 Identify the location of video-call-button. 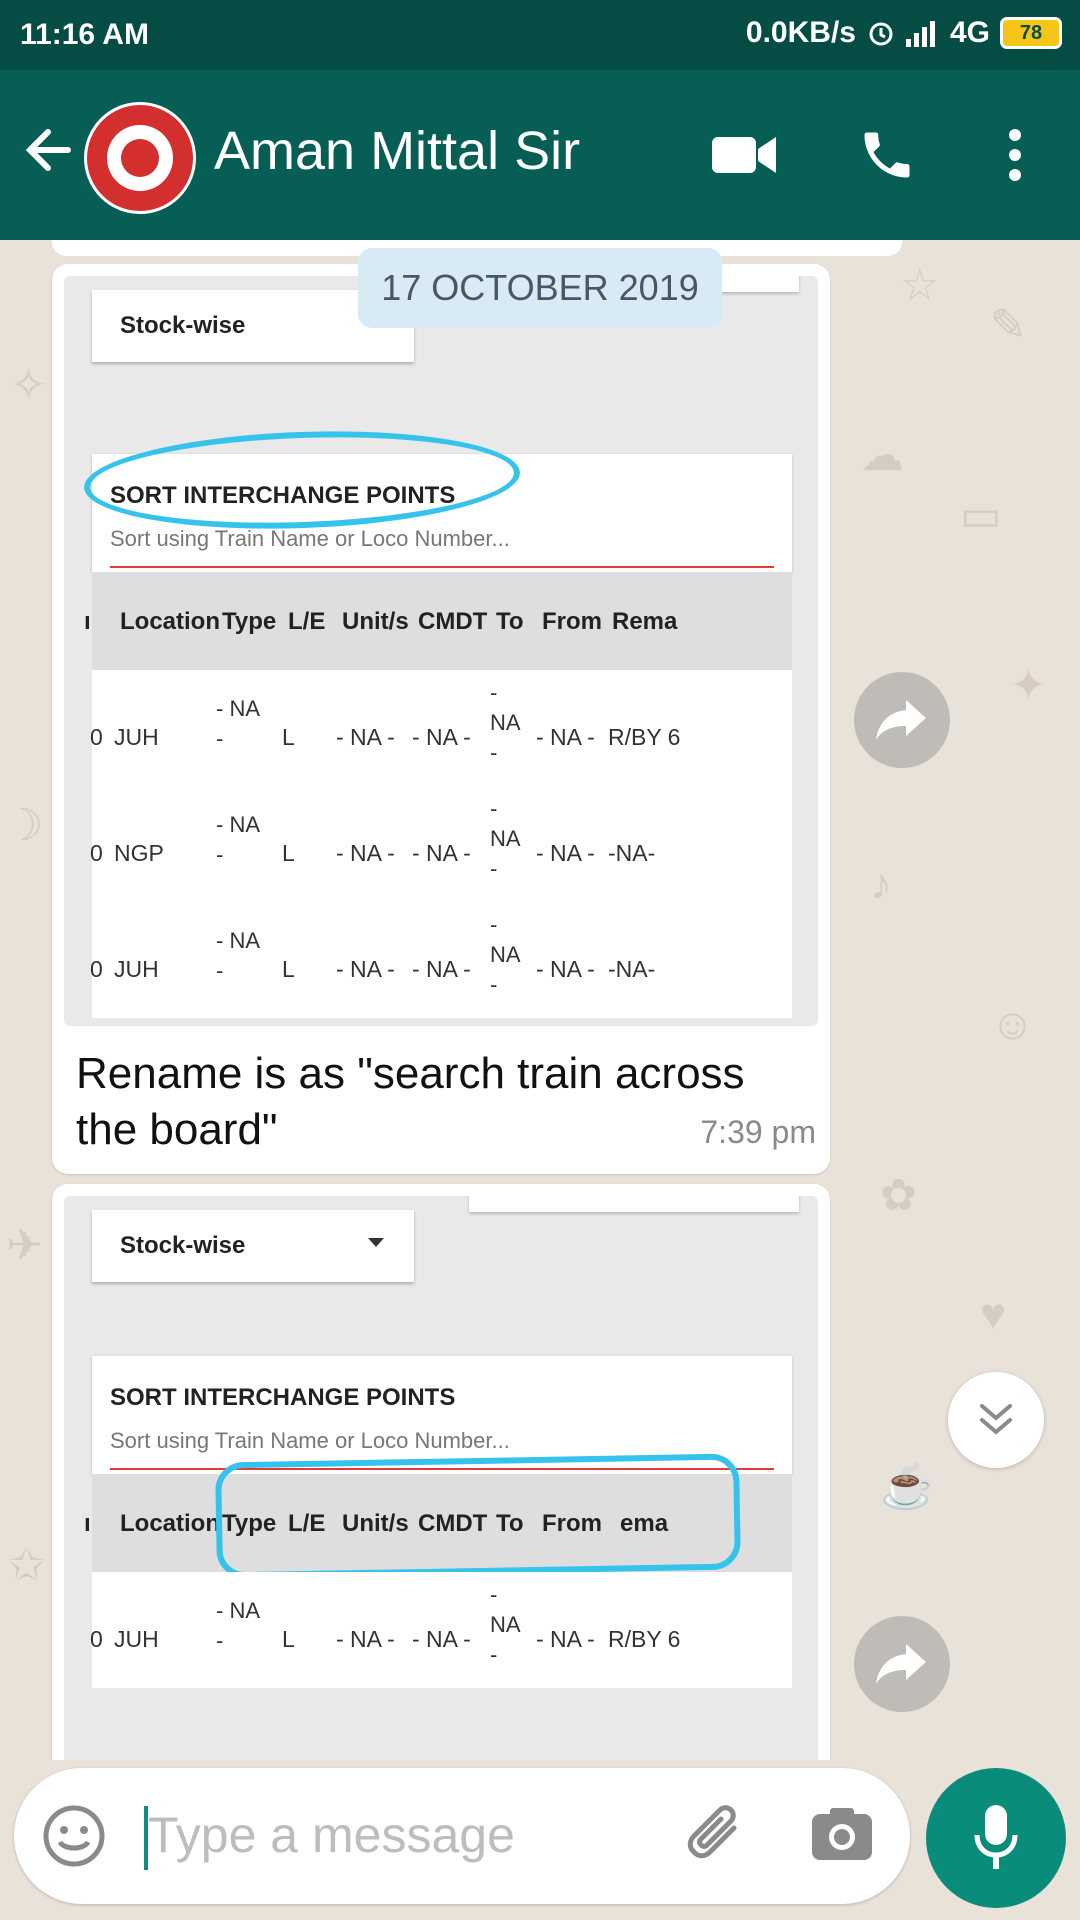
(745, 155).